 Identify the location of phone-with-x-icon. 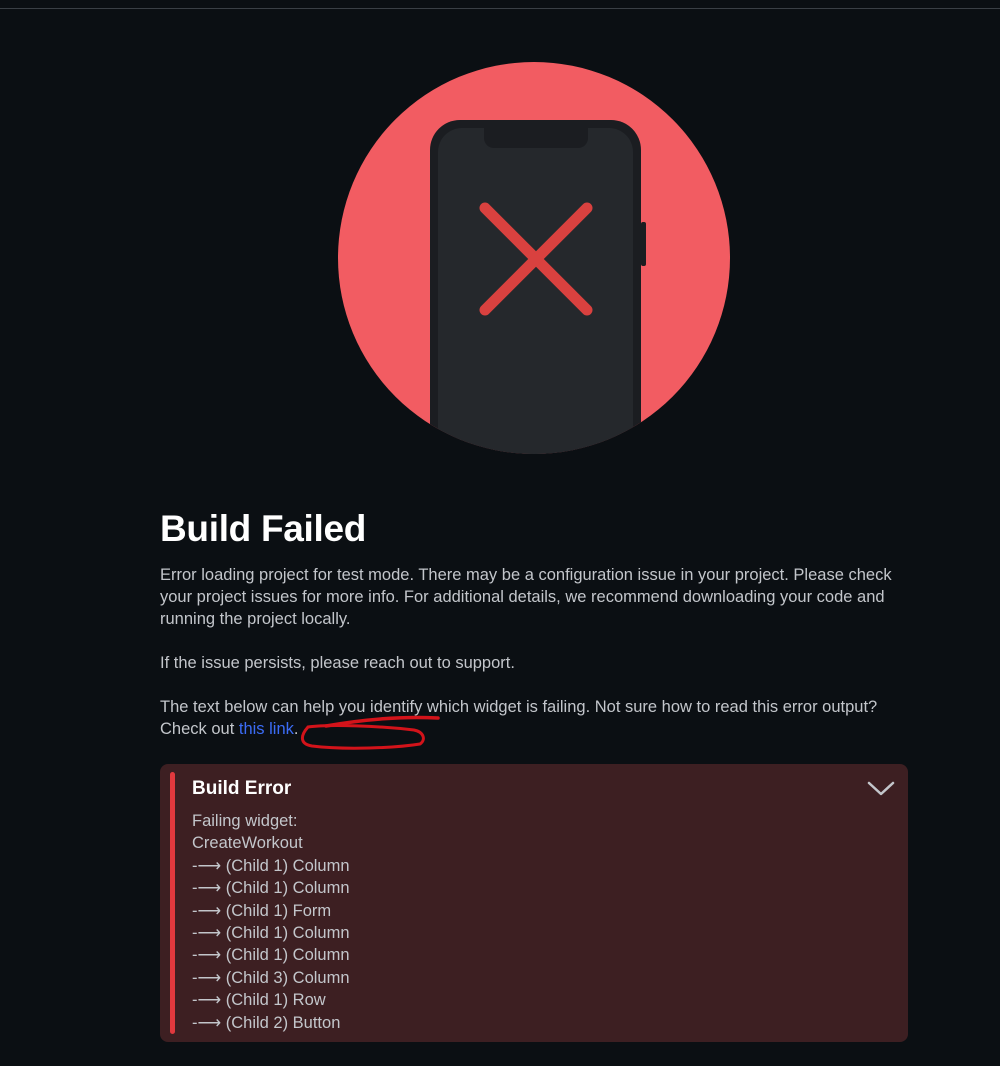
(534, 258).